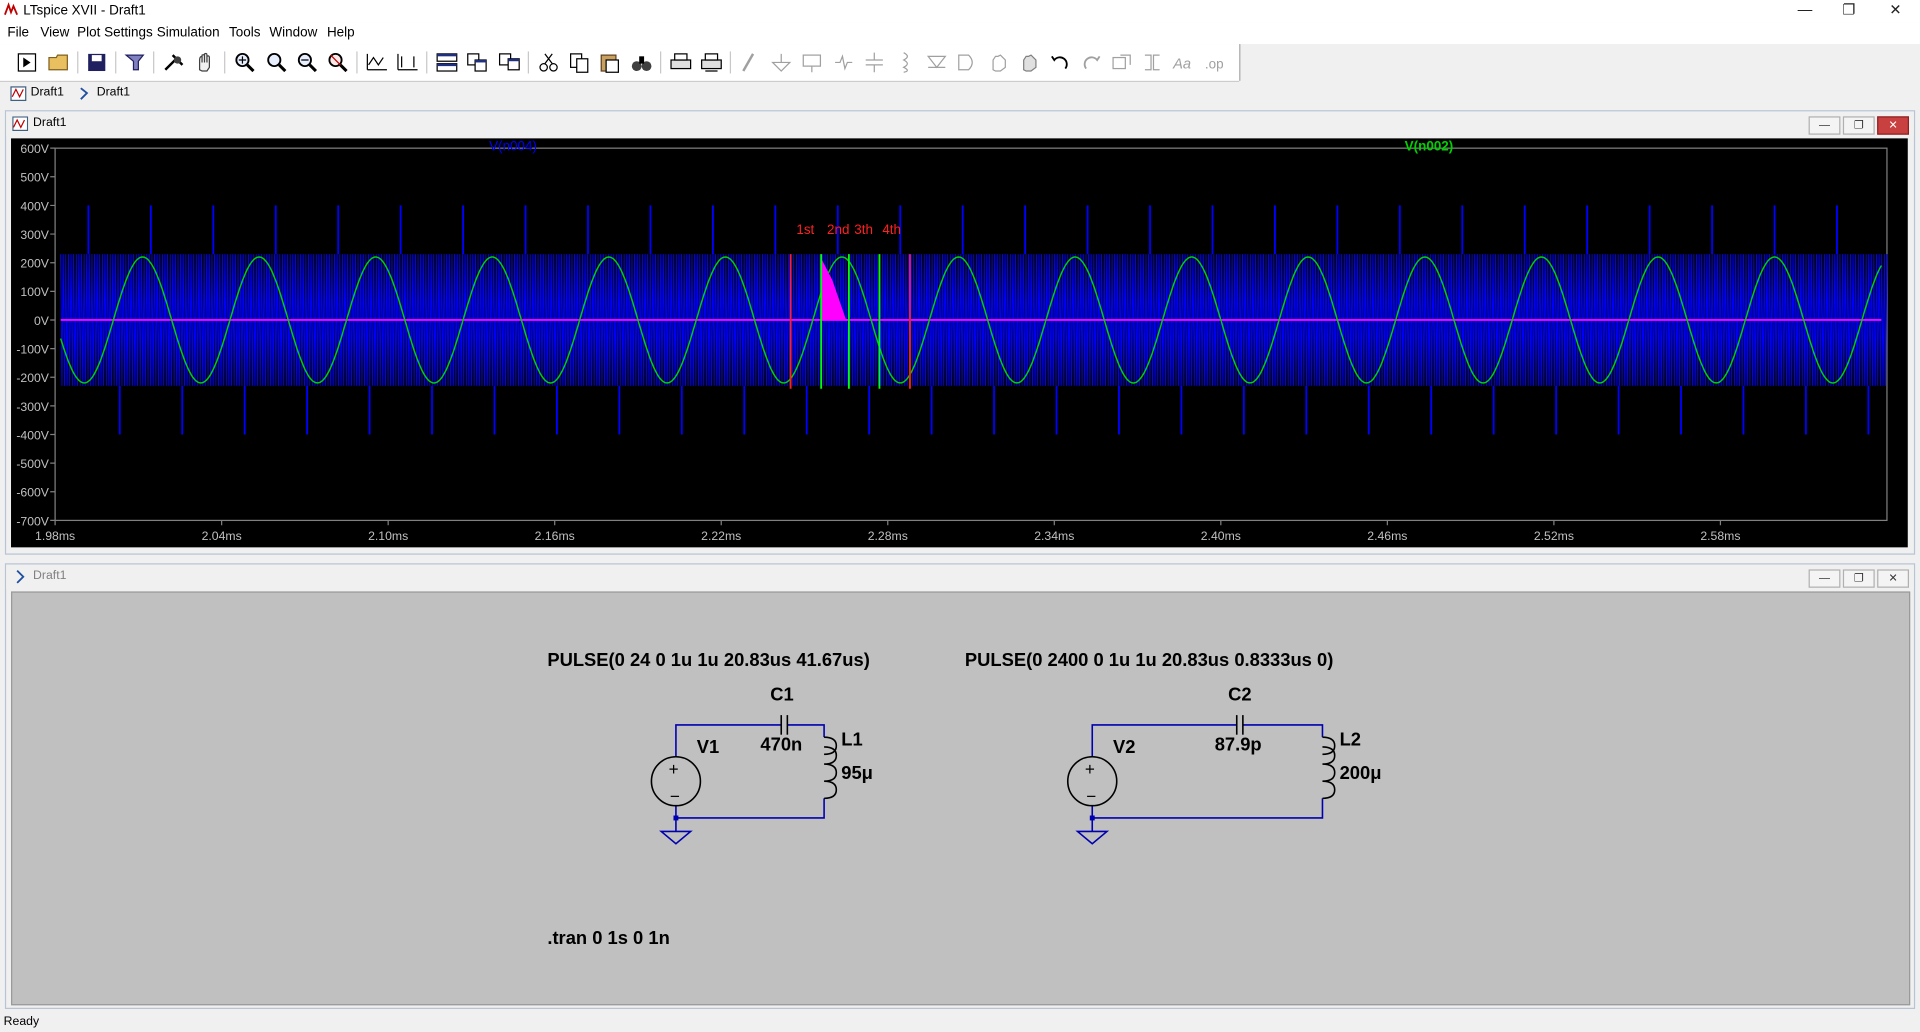 This screenshot has width=1920, height=1032. What do you see at coordinates (34, 292) in the screenshot?
I see `y-tick-label: 100V` at bounding box center [34, 292].